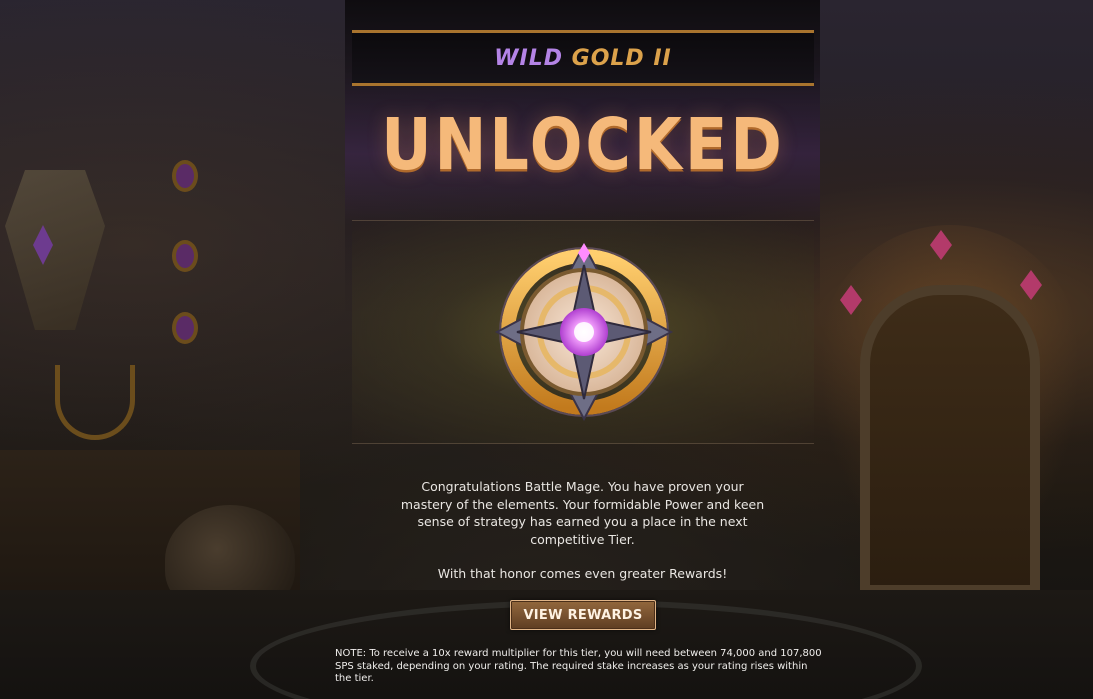  I want to click on tier-title: WILD GOLD II, so click(582, 58).